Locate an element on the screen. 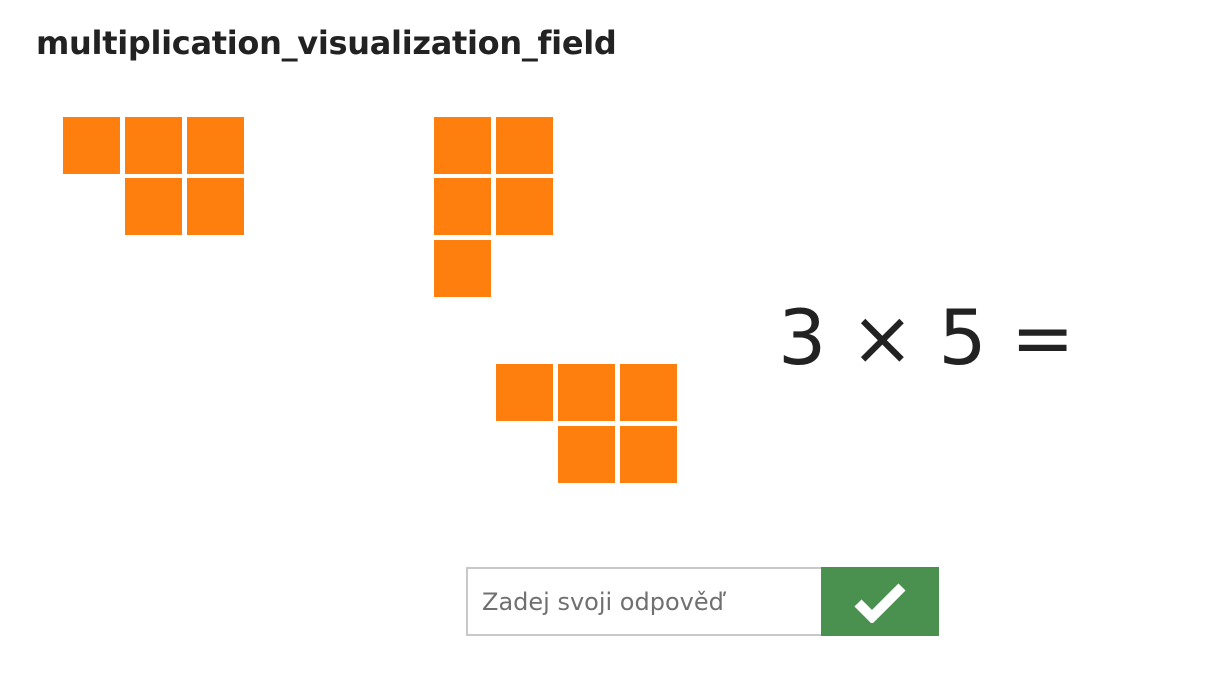 The height and width of the screenshot is (688, 1218). page-title: multiplication_visualization_field is located at coordinates (326, 43).